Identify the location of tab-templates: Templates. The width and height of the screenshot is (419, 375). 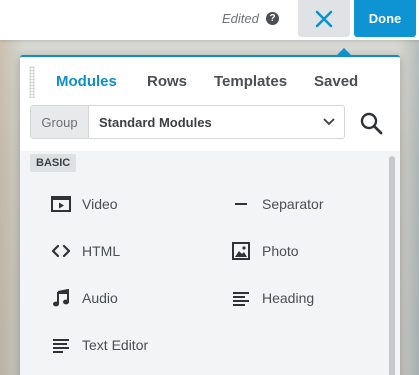
(250, 81).